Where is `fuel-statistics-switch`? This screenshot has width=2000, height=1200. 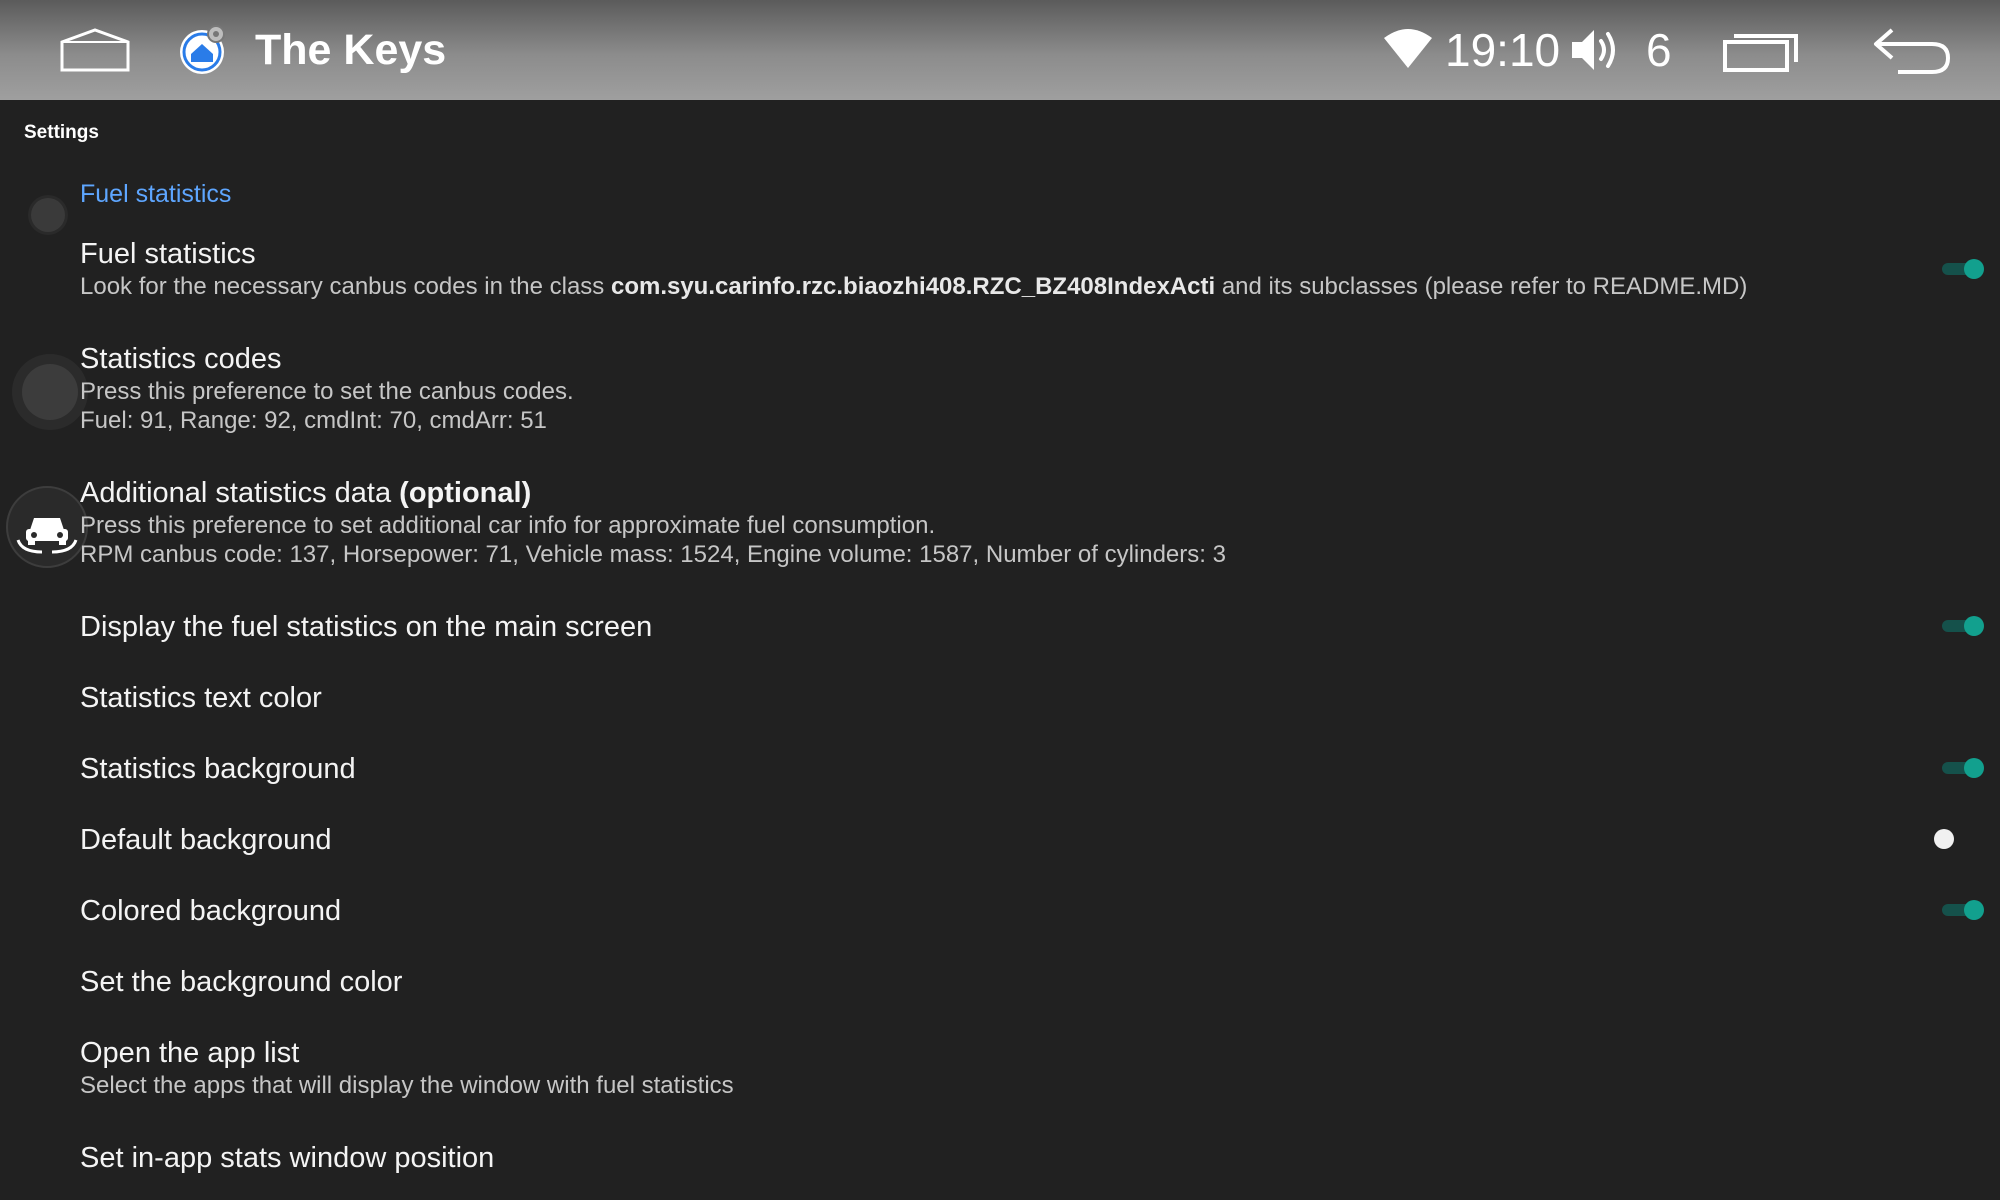 fuel-statistics-switch is located at coordinates (1962, 269).